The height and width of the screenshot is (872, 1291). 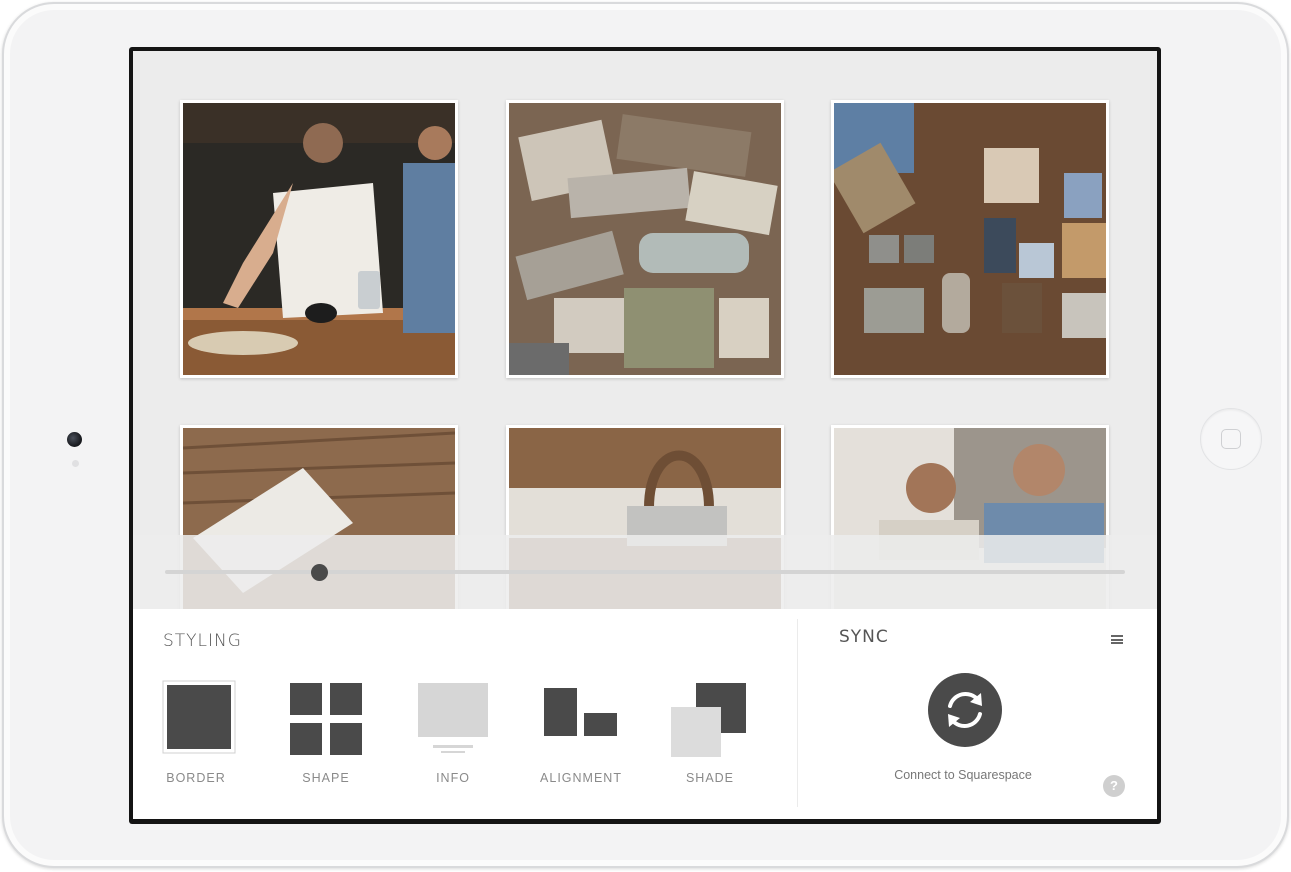 I want to click on alignment-icon, so click(x=580, y=712).